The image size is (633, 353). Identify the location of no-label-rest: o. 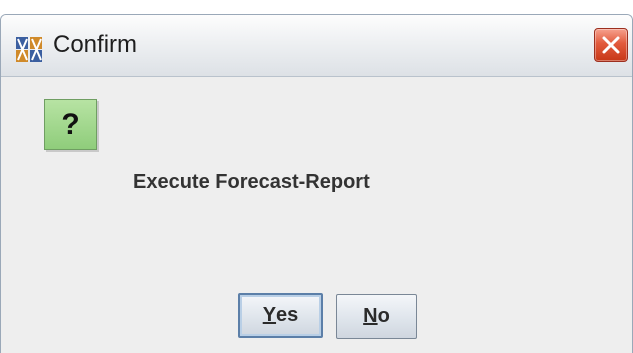
(383, 316).